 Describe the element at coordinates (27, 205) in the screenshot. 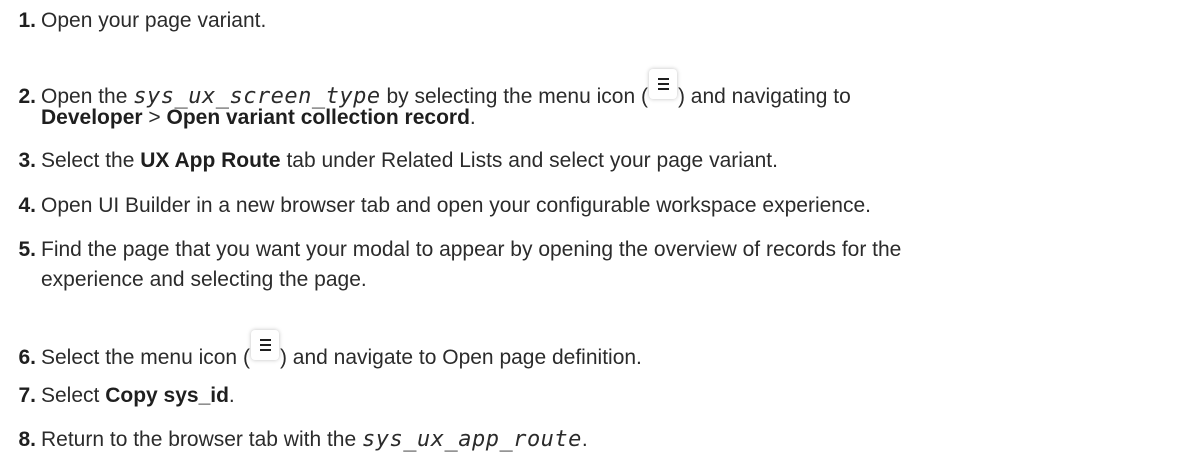

I see `step-number: 4.` at that location.